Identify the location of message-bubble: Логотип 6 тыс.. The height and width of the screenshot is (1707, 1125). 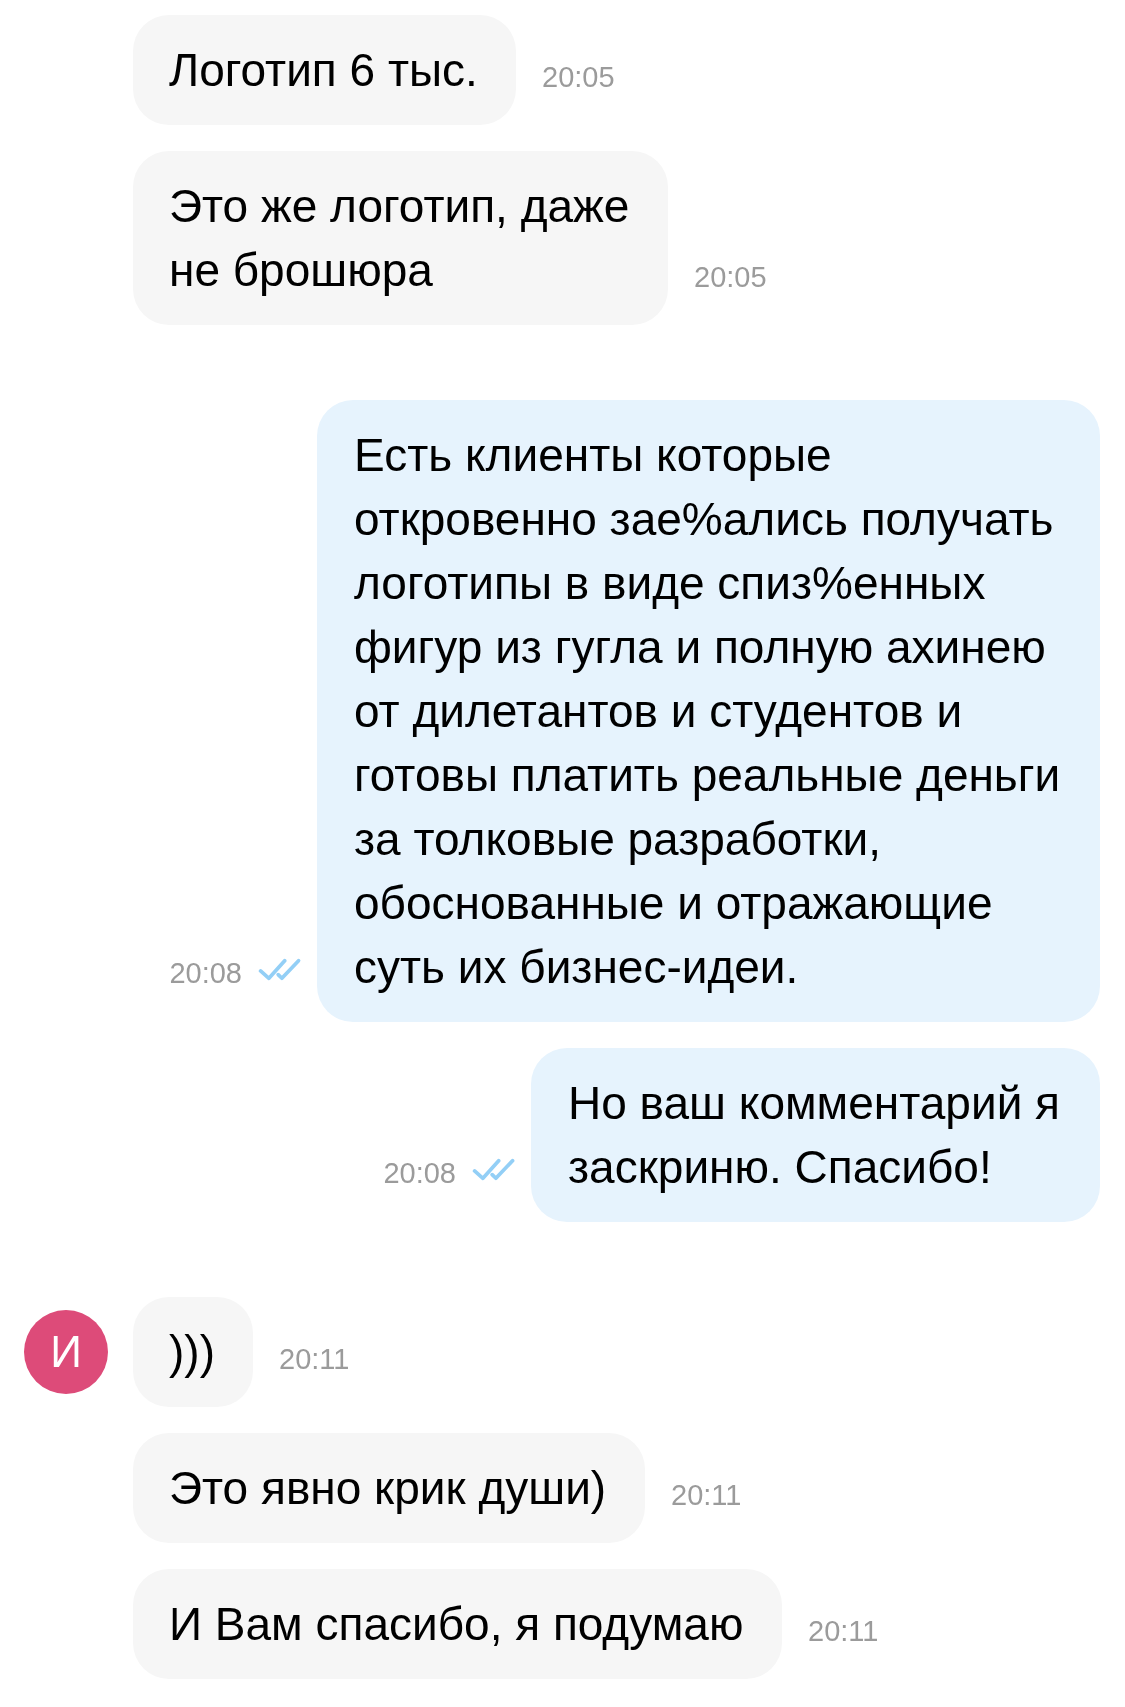
(324, 70).